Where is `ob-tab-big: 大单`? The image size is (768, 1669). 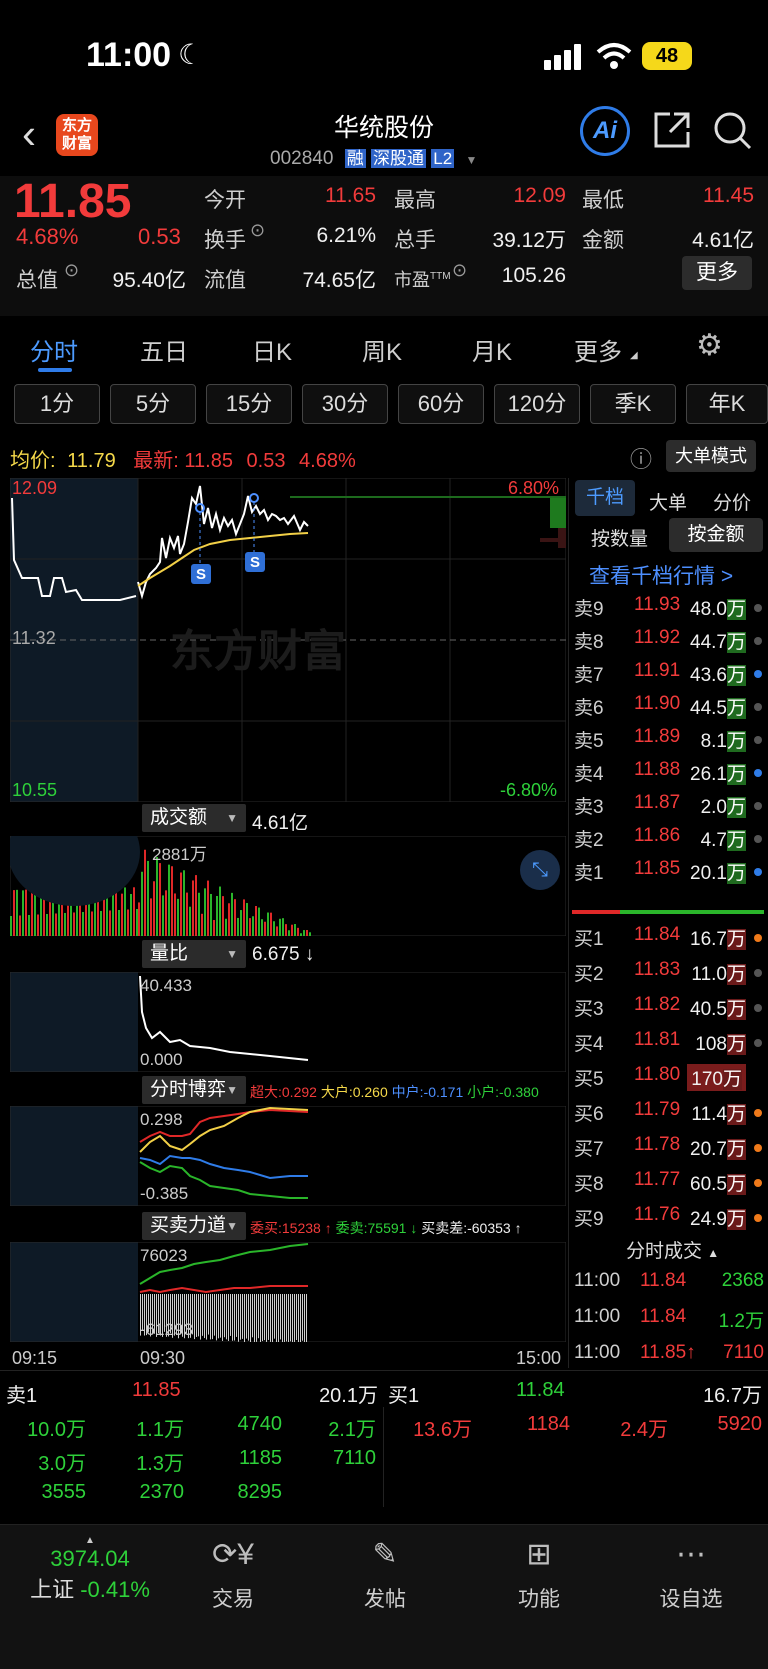 ob-tab-big: 大单 is located at coordinates (668, 501).